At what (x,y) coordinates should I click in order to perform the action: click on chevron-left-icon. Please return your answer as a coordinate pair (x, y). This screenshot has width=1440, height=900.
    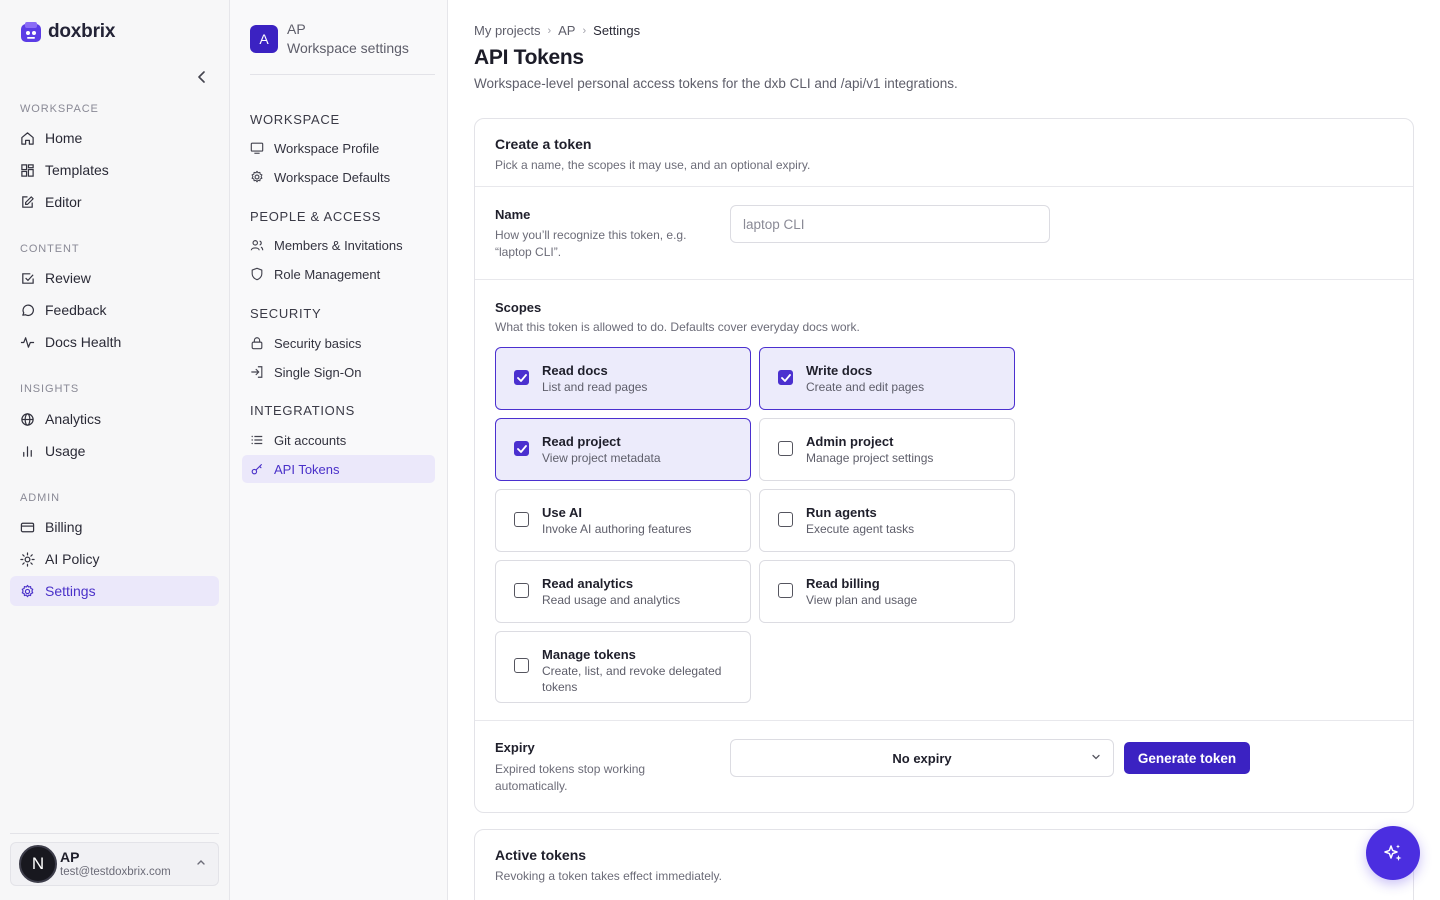
    Looking at the image, I should click on (201, 77).